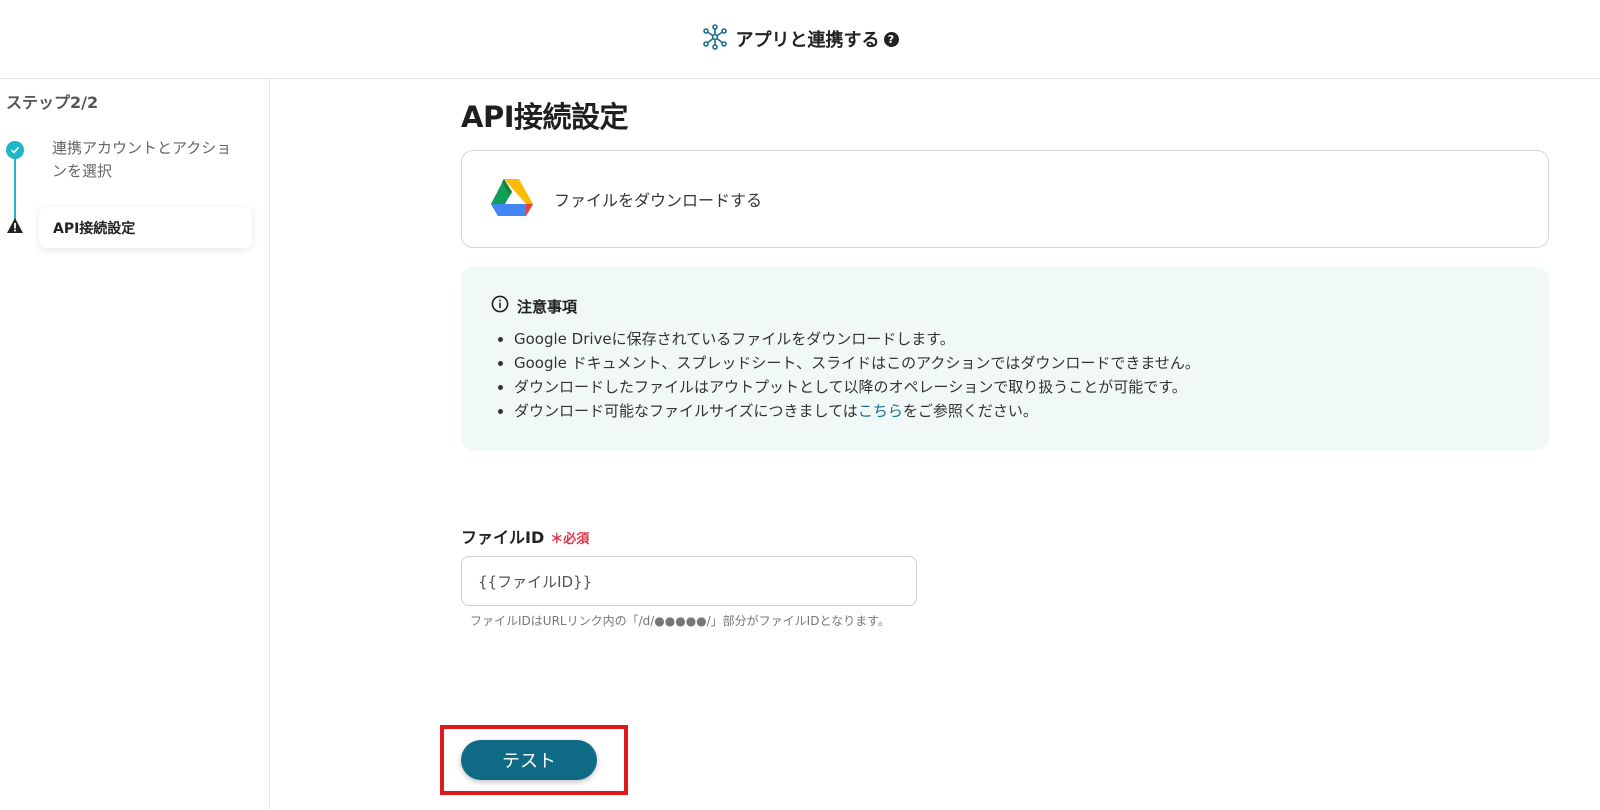  What do you see at coordinates (1016, 339) in the screenshot?
I see `notice-item: Google Driveに保存されているファイルをダウンロードします。` at bounding box center [1016, 339].